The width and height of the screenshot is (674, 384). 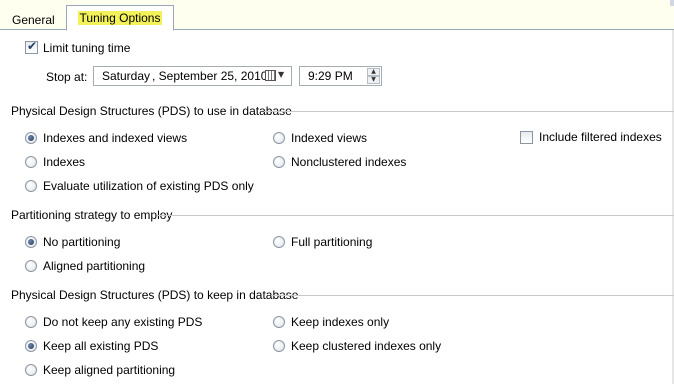 I want to click on limit-tuning-time-label: Limit tuning time, so click(x=87, y=48).